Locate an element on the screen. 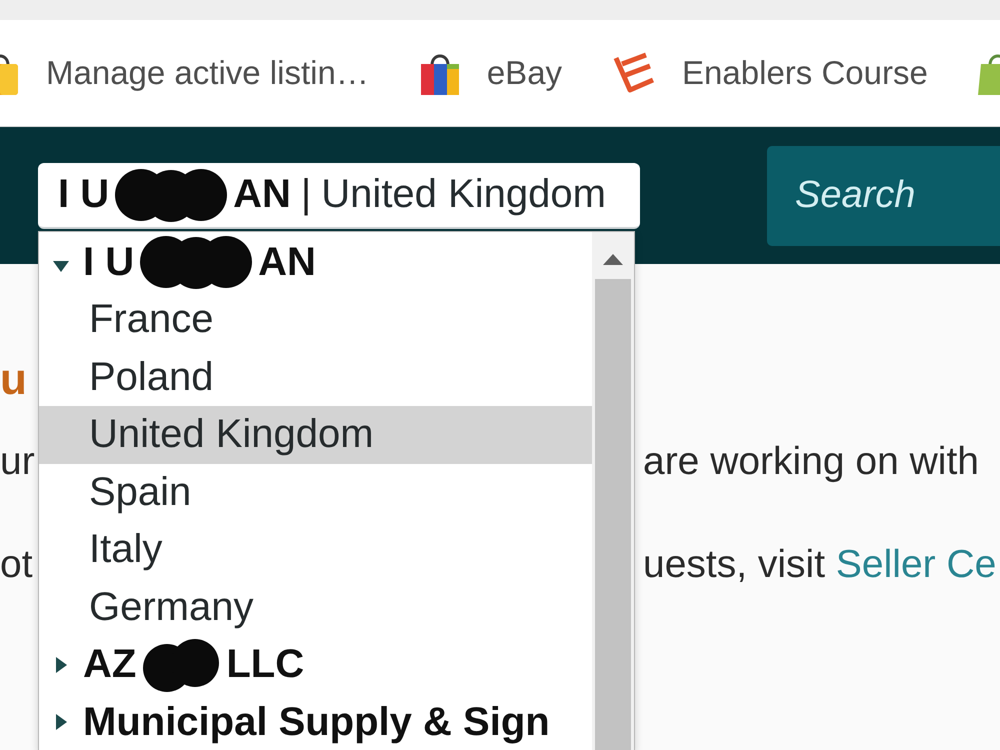  zigzag-lines-icon is located at coordinates (634, 73).